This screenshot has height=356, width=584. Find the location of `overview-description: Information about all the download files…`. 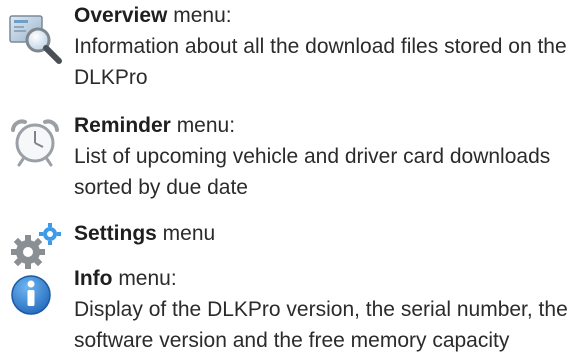

overview-description: Information about all the download files… is located at coordinates (320, 62).